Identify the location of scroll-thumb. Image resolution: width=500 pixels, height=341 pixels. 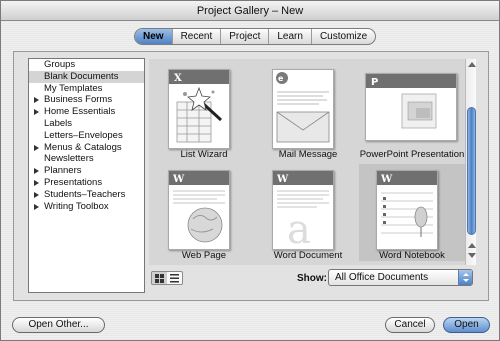
(471, 171).